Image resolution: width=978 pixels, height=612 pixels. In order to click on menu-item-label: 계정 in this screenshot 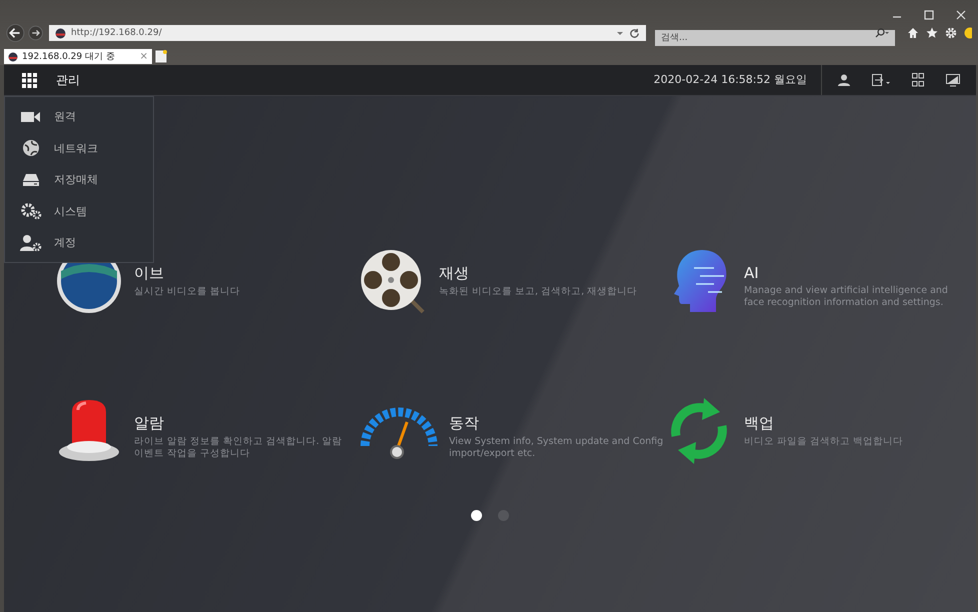, I will do `click(65, 242)`.